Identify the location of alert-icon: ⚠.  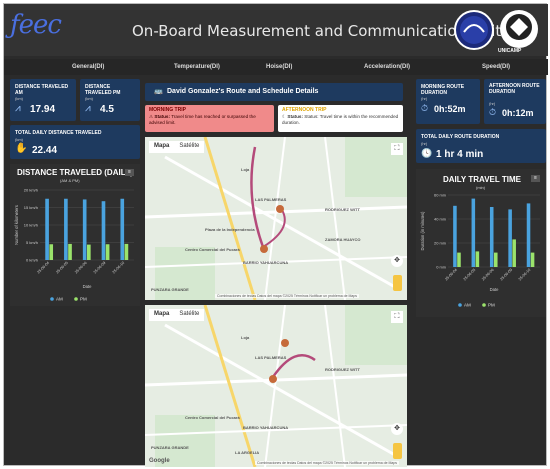
(151, 116).